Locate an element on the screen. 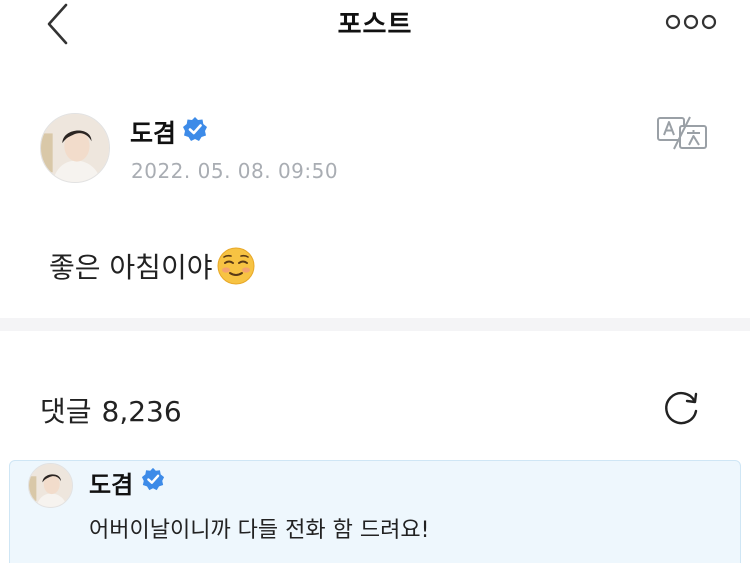 This screenshot has width=750, height=563. post-timestamp: 2022. 05. 08. 09:50 is located at coordinates (235, 171).